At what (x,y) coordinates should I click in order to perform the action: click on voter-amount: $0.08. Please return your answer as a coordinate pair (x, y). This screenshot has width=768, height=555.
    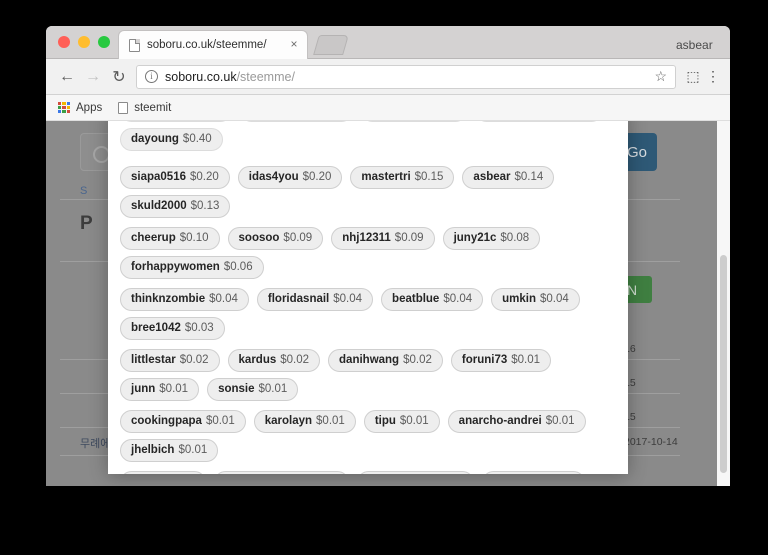
    Looking at the image, I should click on (515, 238).